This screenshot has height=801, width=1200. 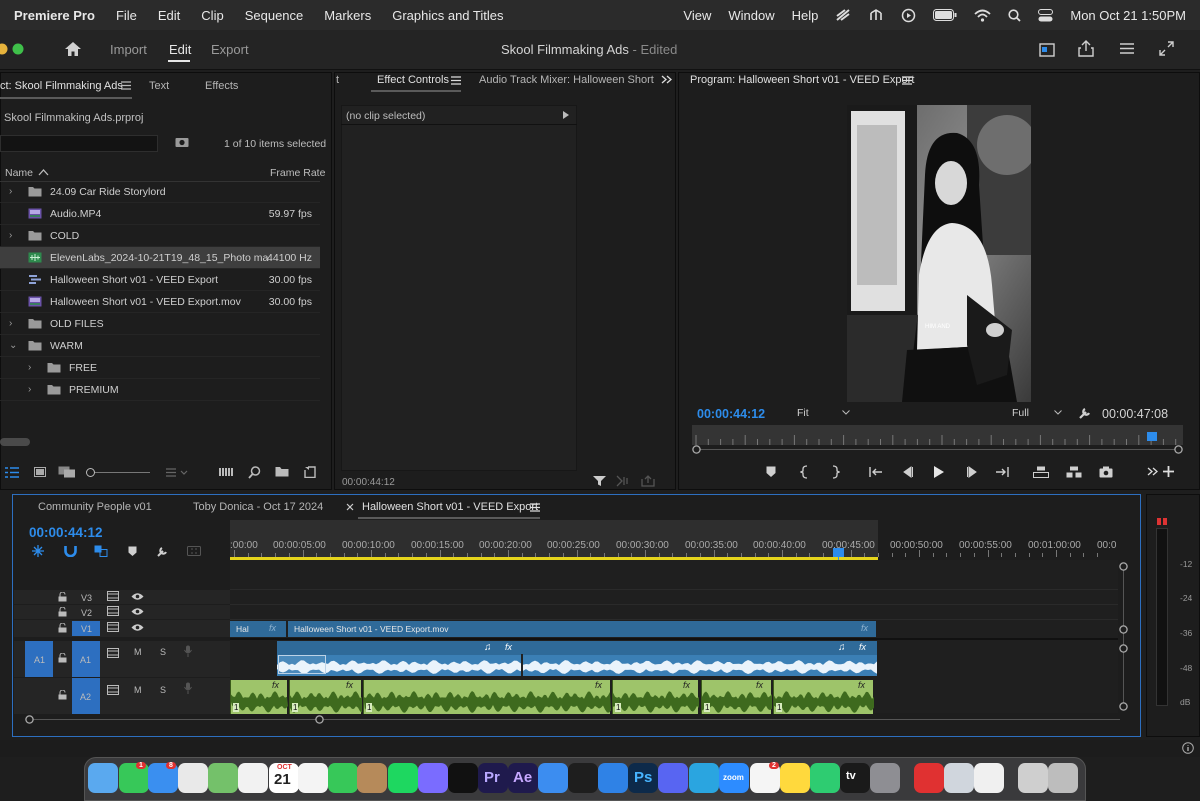 What do you see at coordinates (403, 778) in the screenshot?
I see `spotify-icon` at bounding box center [403, 778].